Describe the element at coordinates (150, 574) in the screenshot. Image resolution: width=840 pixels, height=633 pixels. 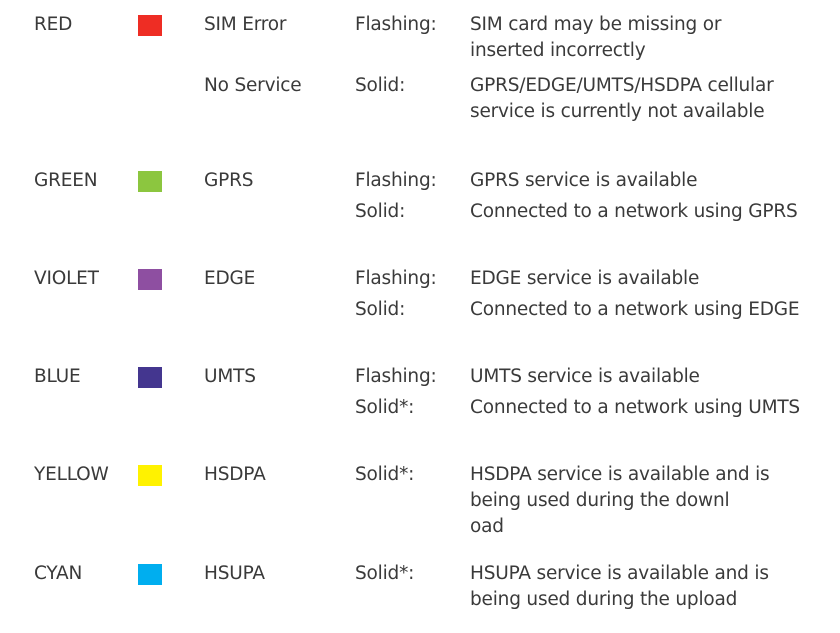
I see `cyan-swatch` at that location.